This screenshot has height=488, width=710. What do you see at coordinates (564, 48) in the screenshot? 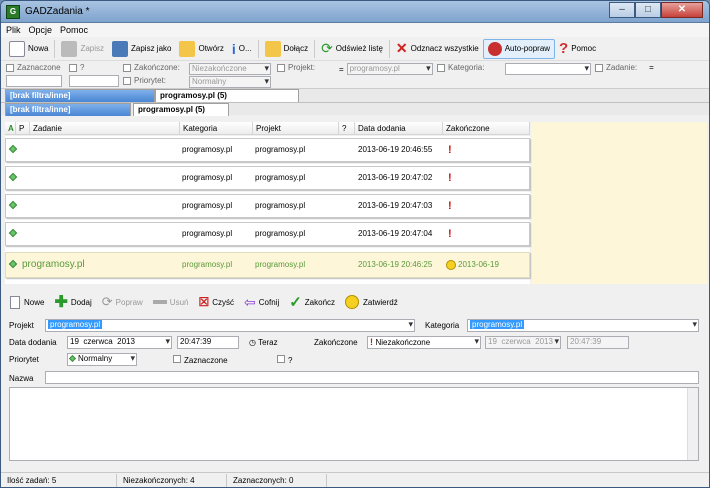
I see `help-icon: ?` at bounding box center [564, 48].